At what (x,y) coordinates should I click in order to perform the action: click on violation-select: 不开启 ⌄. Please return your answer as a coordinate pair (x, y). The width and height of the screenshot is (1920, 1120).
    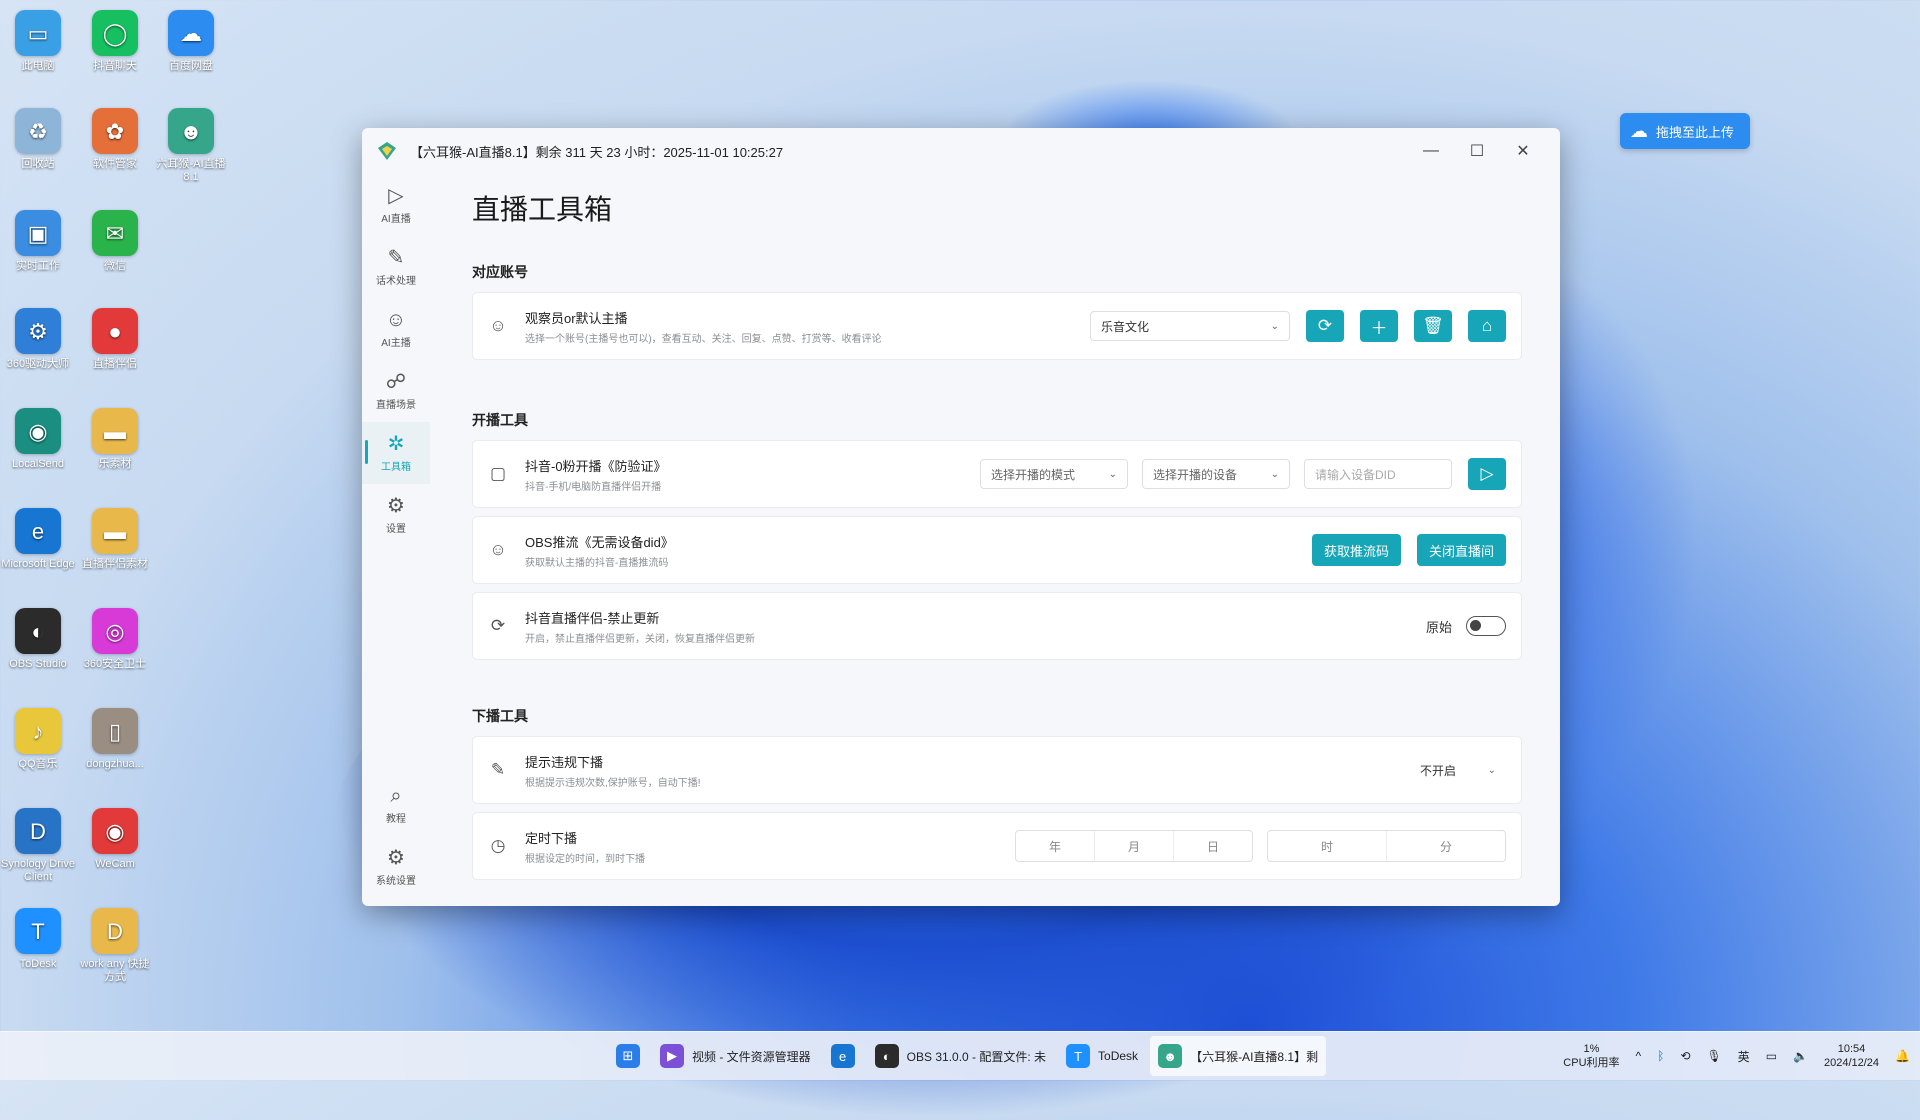
    Looking at the image, I should click on (1458, 770).